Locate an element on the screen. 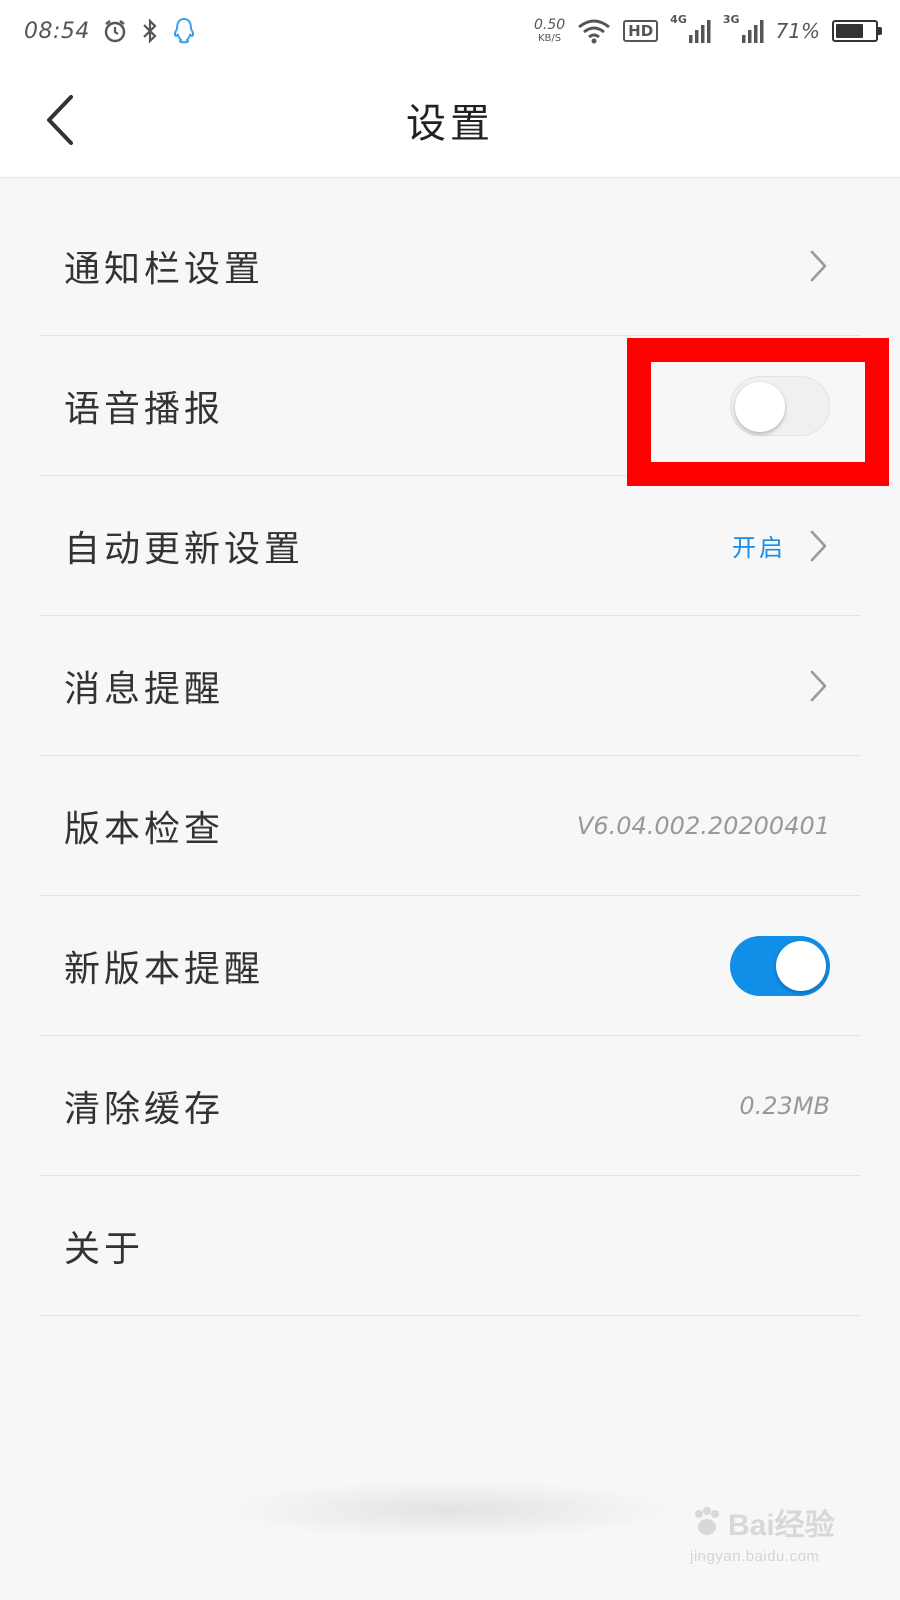  watermark-logo: Bai经验 is located at coordinates (775, 1522).